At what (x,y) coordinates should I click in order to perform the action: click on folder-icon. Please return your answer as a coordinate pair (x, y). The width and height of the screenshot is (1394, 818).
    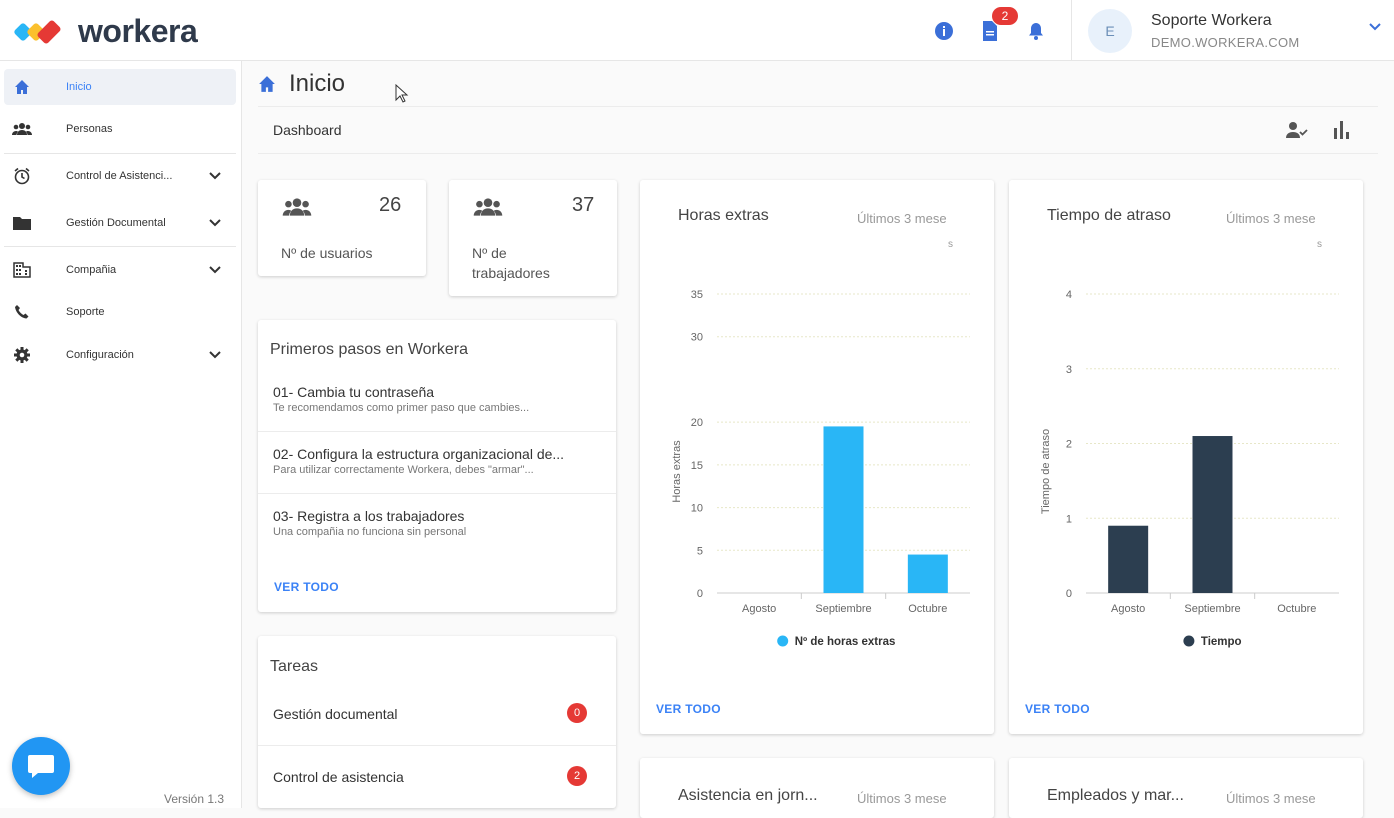
    Looking at the image, I should click on (22, 223).